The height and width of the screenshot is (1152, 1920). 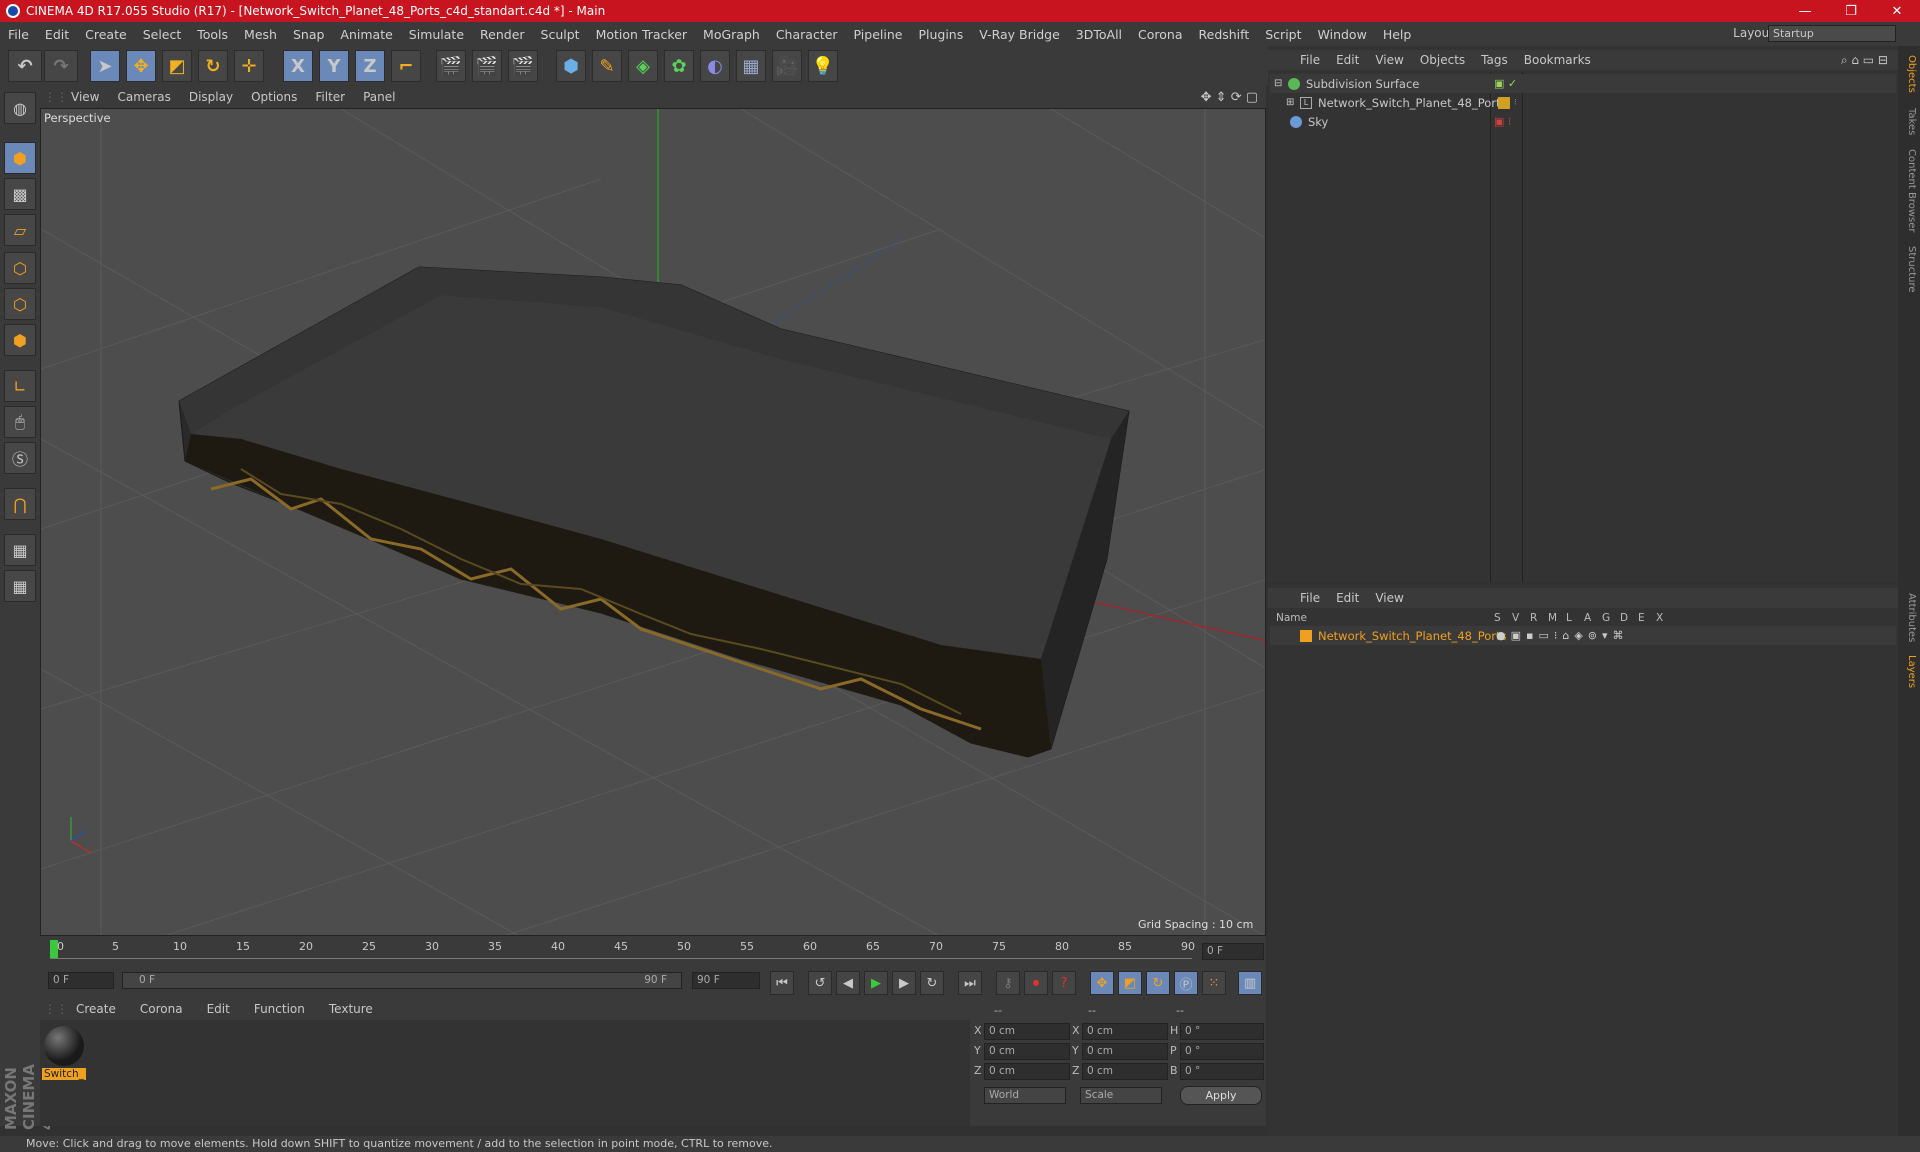 What do you see at coordinates (731, 34) in the screenshot?
I see `menu-mograph: MoGraph` at bounding box center [731, 34].